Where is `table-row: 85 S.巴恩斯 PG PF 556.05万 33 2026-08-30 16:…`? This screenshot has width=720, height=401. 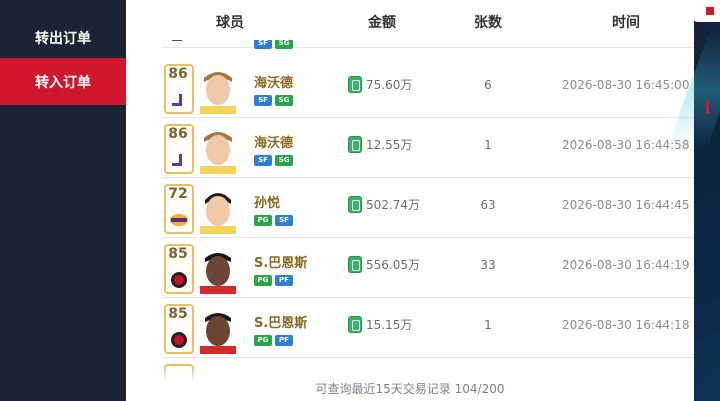
table-row: 85 S.巴恩斯 PG PF 556.05万 33 2026-08-30 16:… is located at coordinates (428, 268).